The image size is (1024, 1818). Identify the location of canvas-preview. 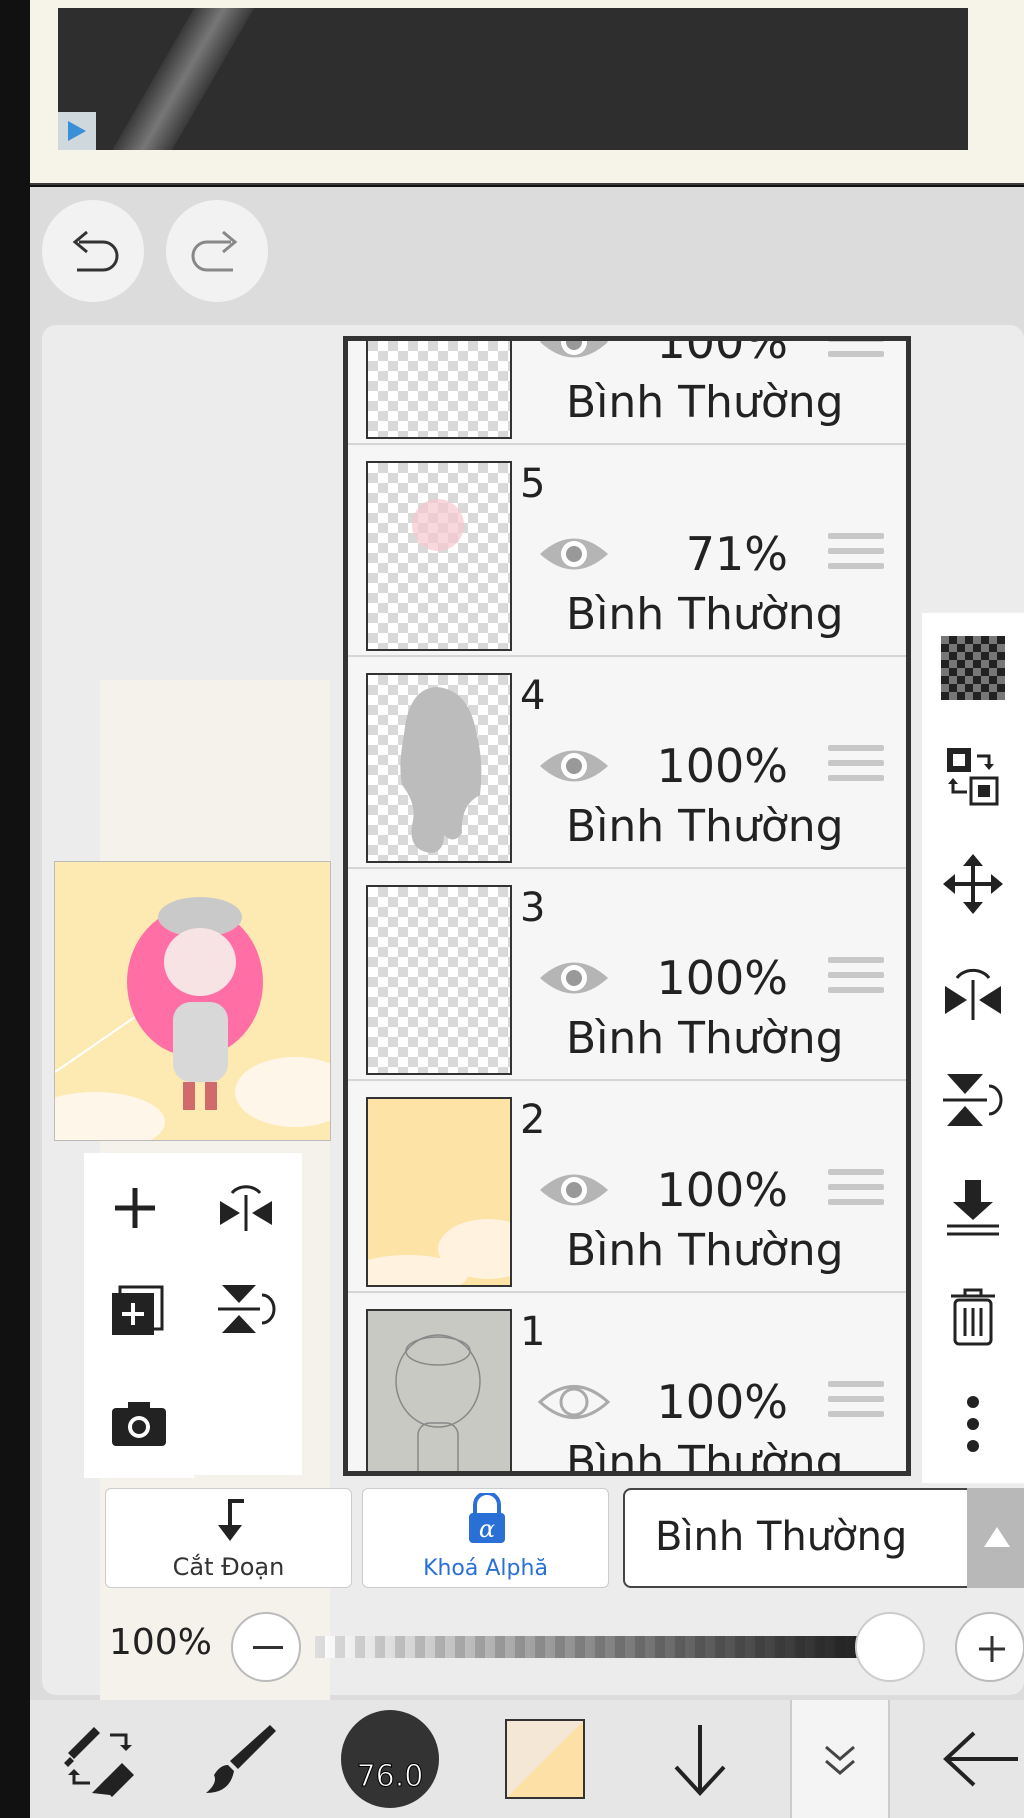
(192, 1001).